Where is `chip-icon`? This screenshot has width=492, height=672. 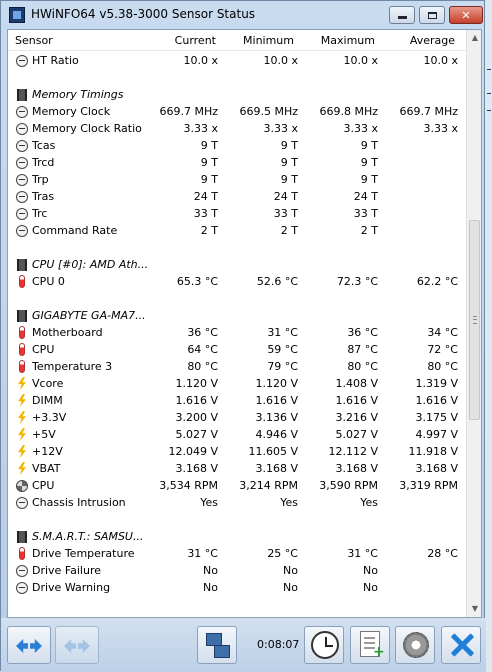
chip-icon is located at coordinates (22, 95).